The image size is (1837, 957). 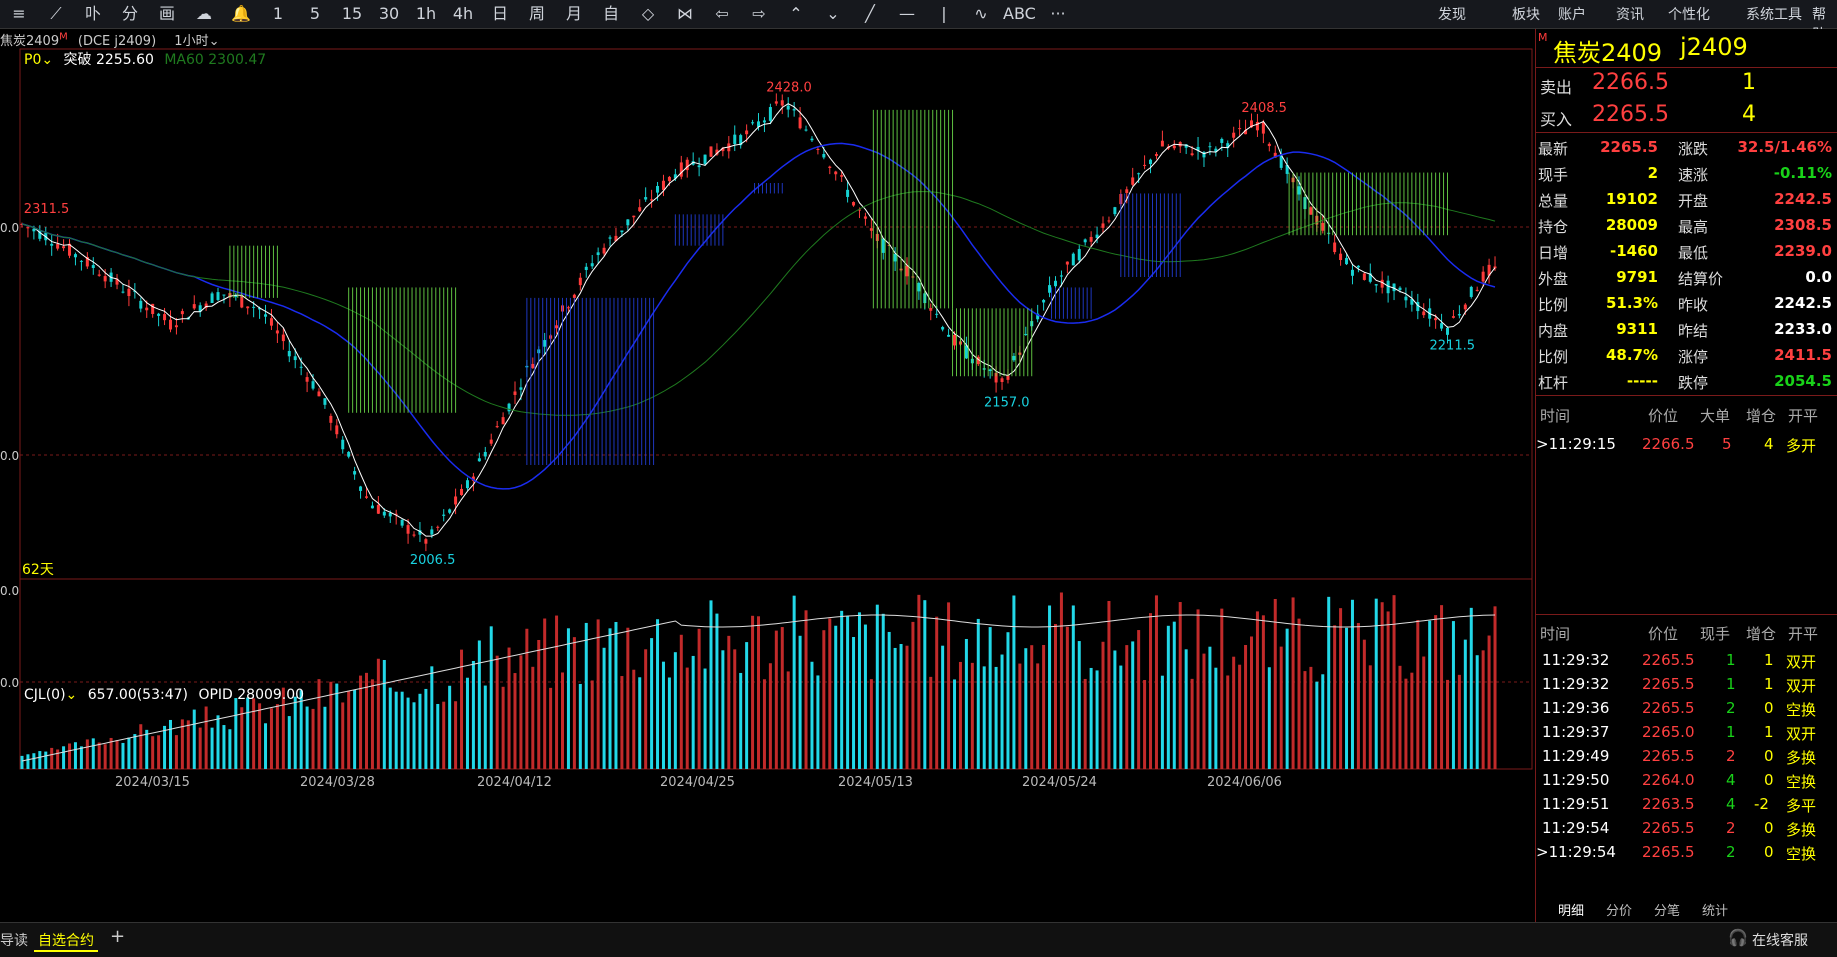 I want to click on toolbar-tool-19: ⇦, so click(x=722, y=14).